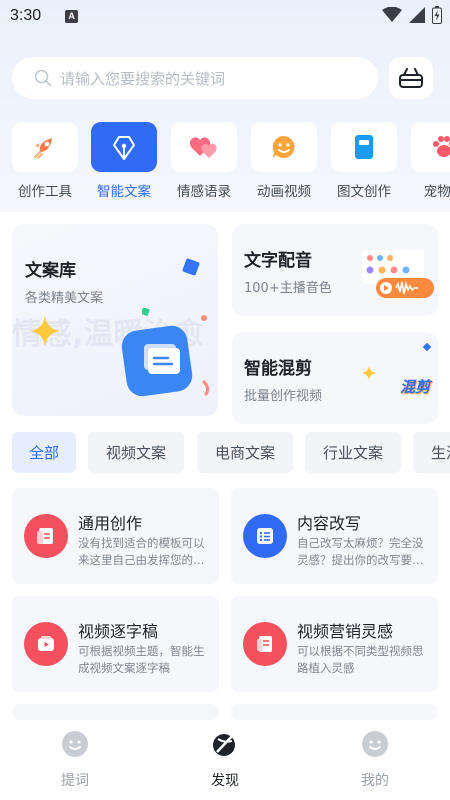  Describe the element at coordinates (42, 149) in the screenshot. I see `rocket-icon` at that location.